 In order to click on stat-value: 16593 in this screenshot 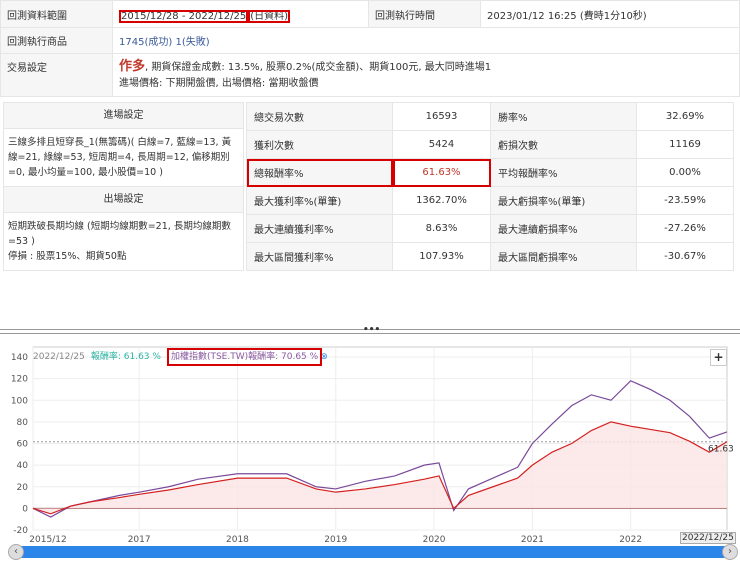, I will do `click(441, 116)`.